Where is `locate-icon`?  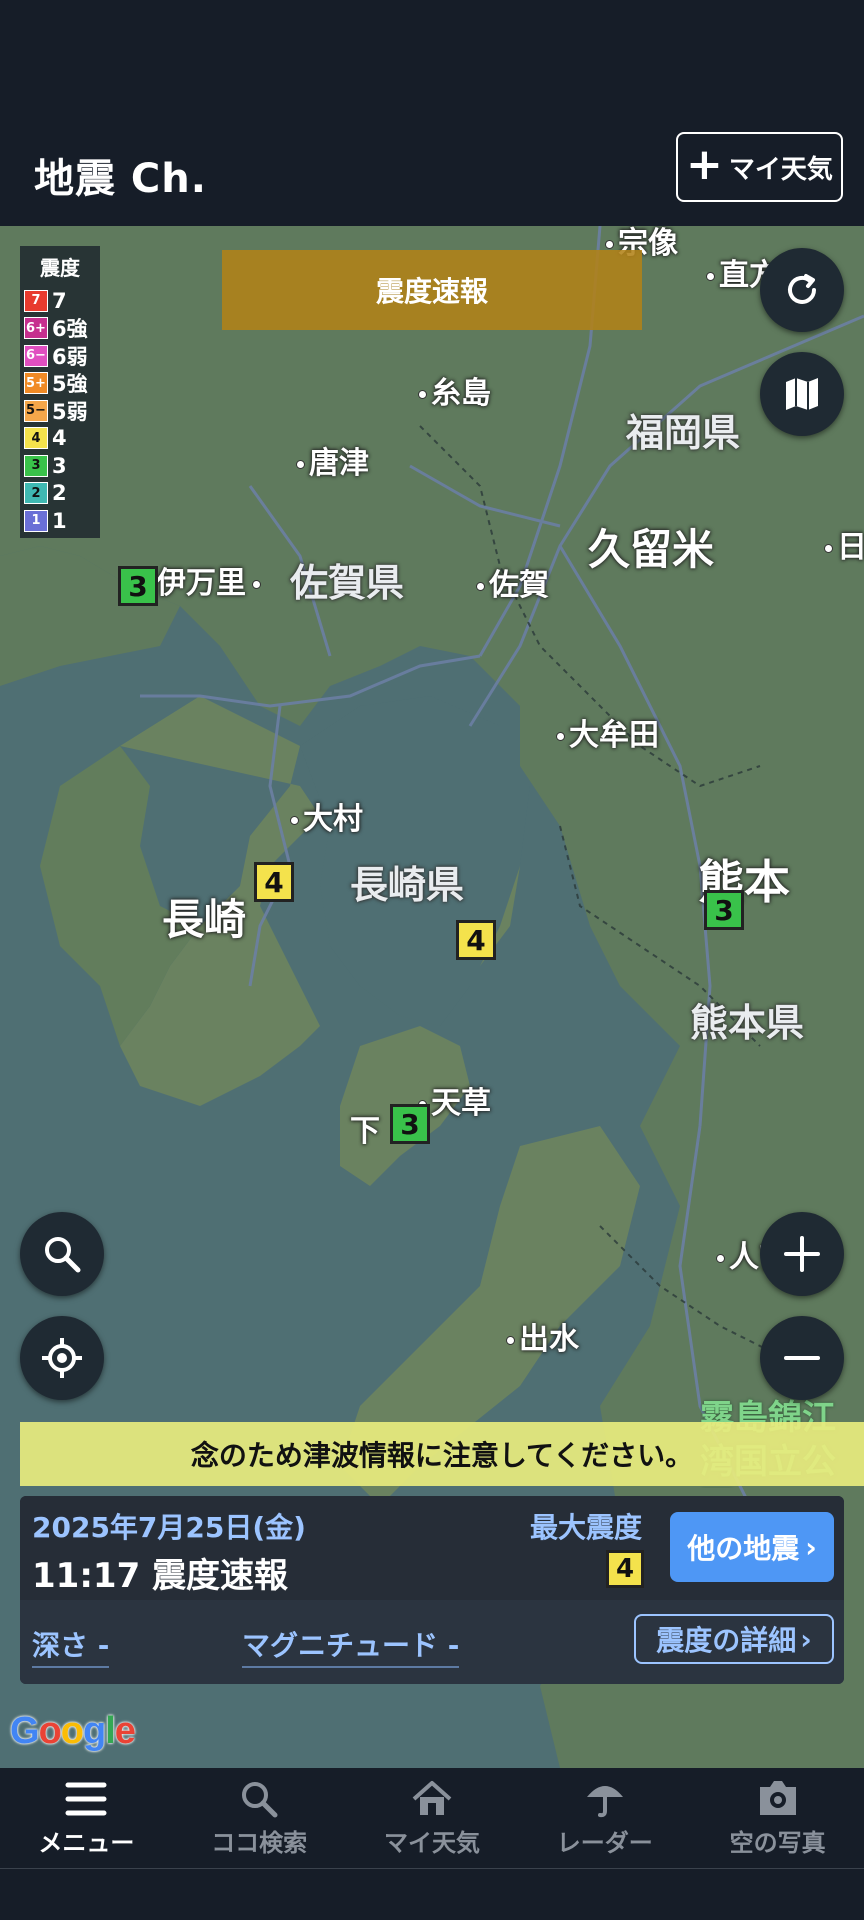 locate-icon is located at coordinates (62, 1358).